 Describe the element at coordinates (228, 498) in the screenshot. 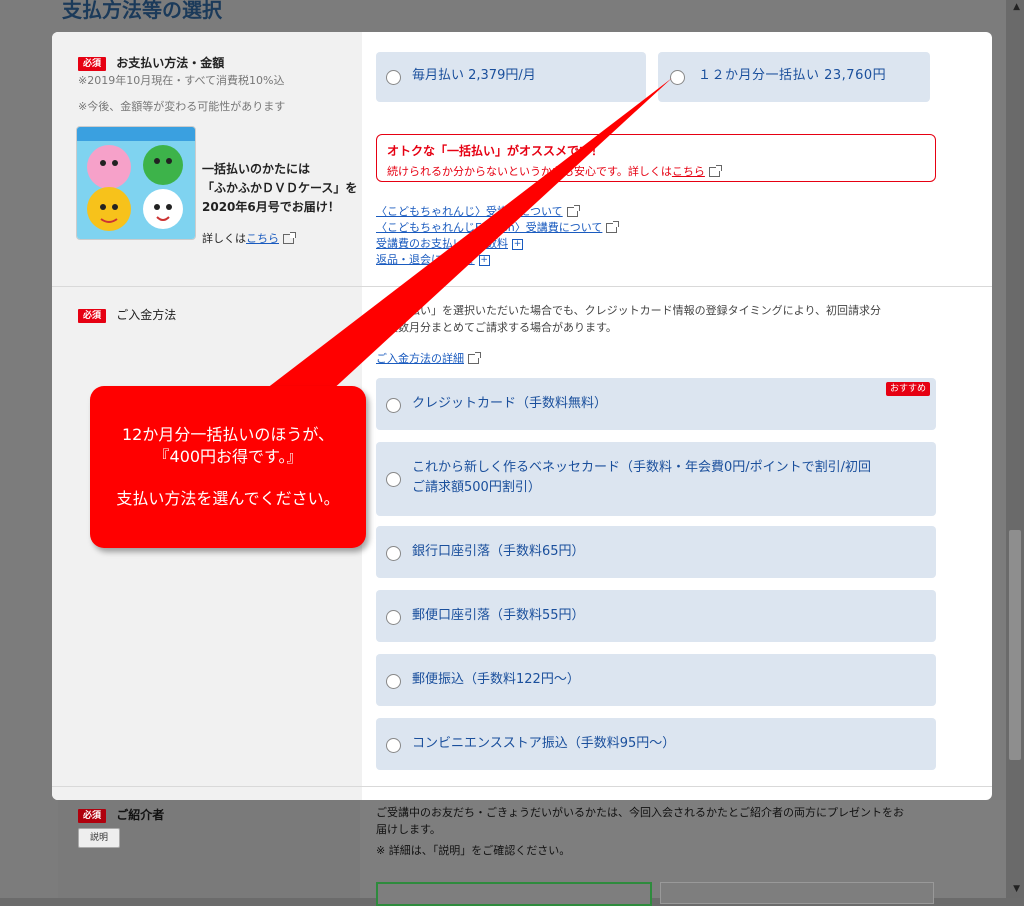

I see `callout-line: 支払い方法を選んでください。` at that location.